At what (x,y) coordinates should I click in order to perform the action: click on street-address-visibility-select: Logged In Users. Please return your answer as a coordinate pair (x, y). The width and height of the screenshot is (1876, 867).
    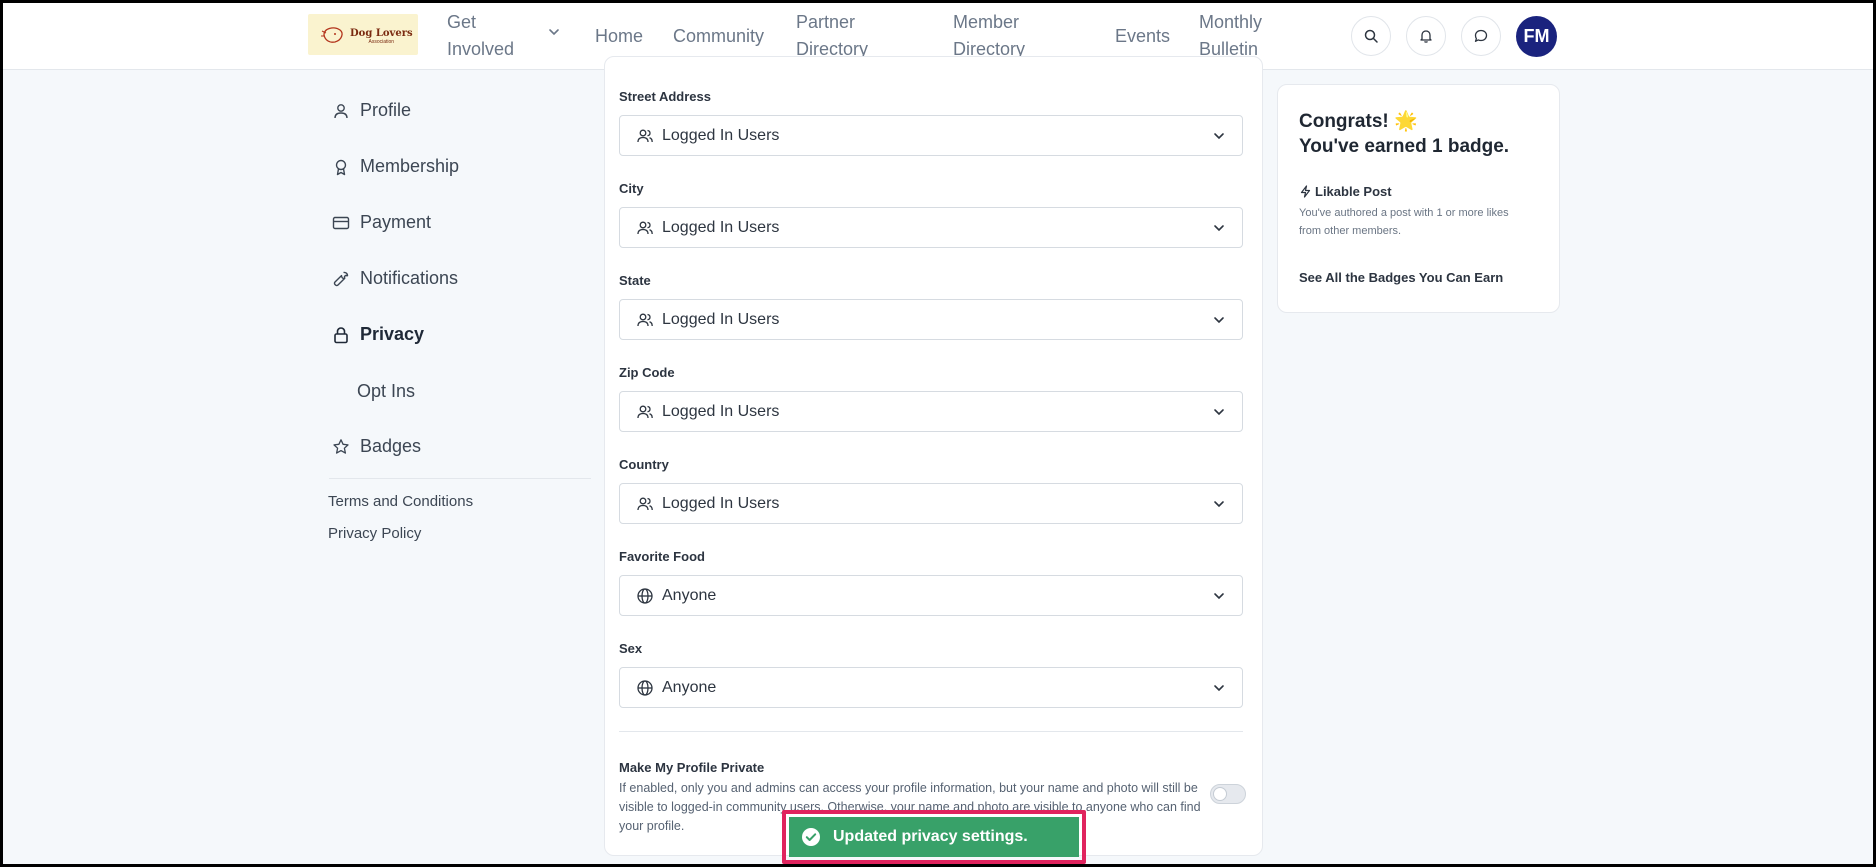
    Looking at the image, I should click on (931, 135).